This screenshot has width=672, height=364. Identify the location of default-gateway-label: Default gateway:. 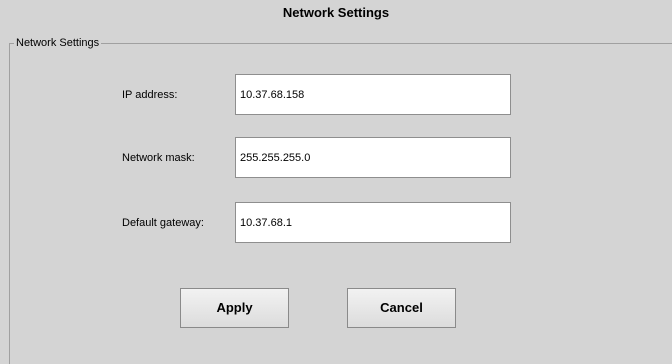
(163, 223).